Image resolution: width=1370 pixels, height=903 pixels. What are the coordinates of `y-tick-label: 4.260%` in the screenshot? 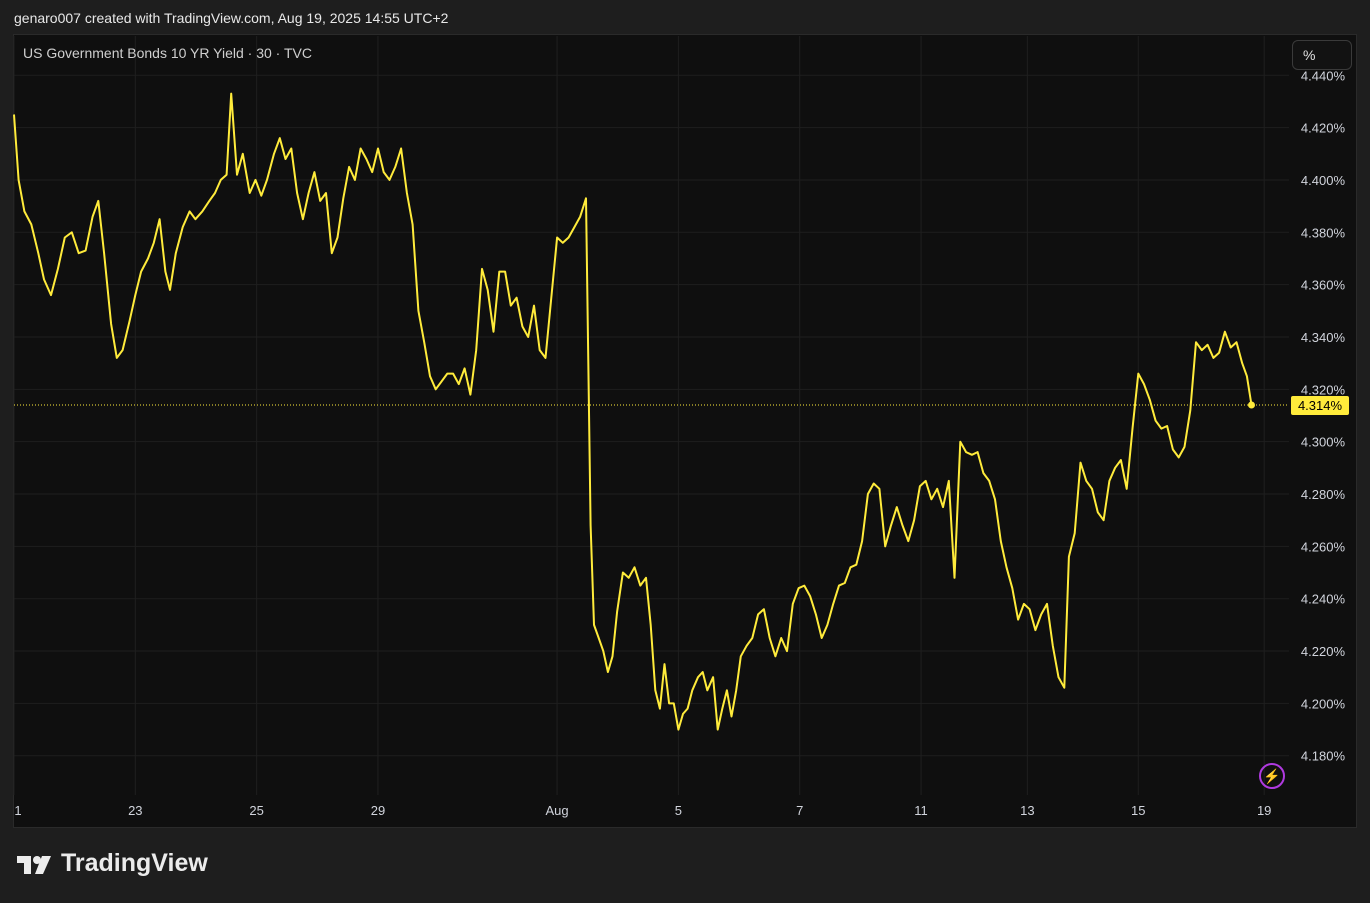 It's located at (1323, 546).